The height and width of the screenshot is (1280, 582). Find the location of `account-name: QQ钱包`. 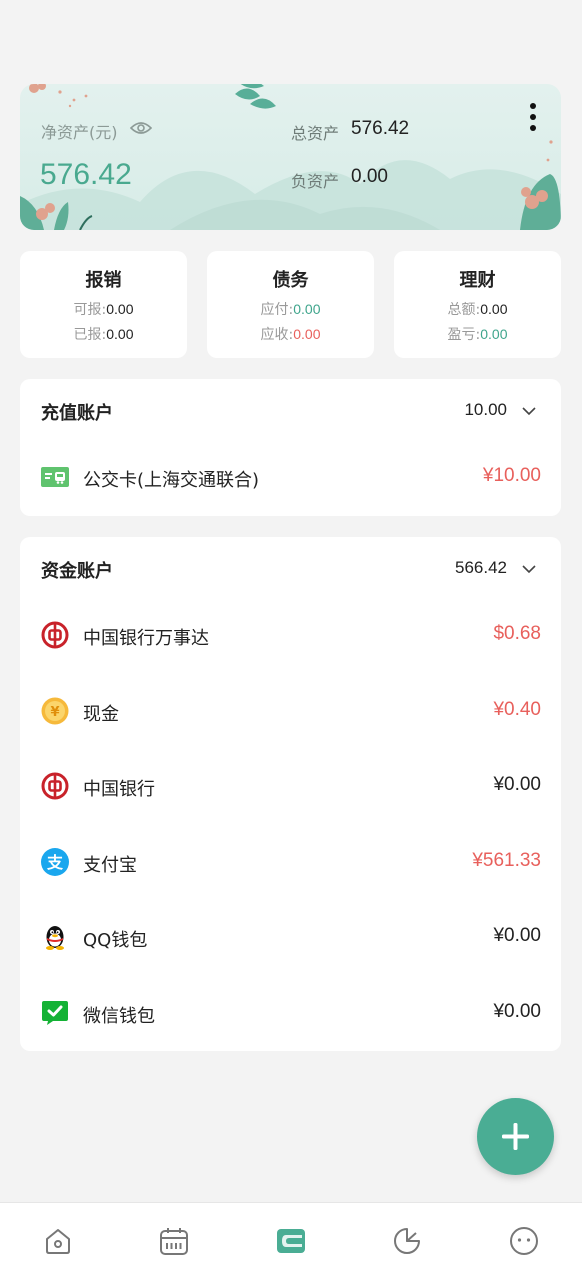

account-name: QQ钱包 is located at coordinates (115, 940).